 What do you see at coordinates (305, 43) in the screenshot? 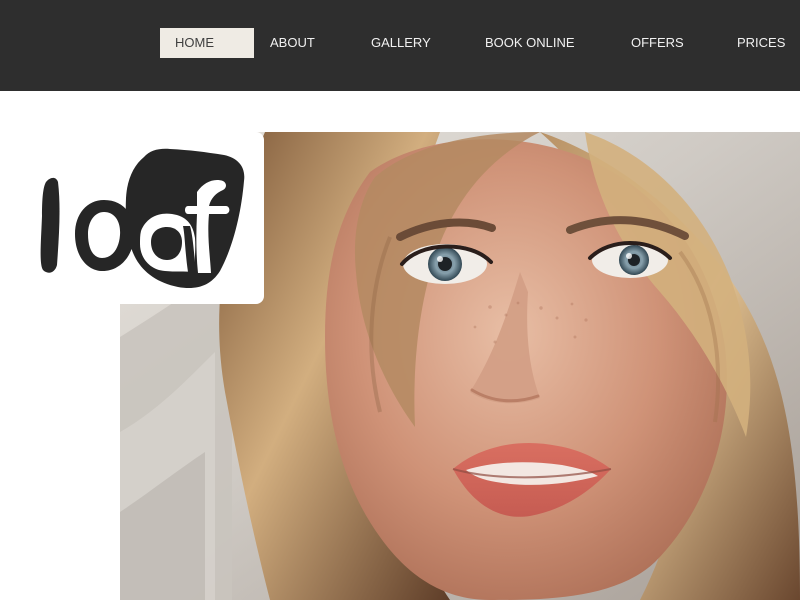
I see `nav-item-about: ABOUT` at bounding box center [305, 43].